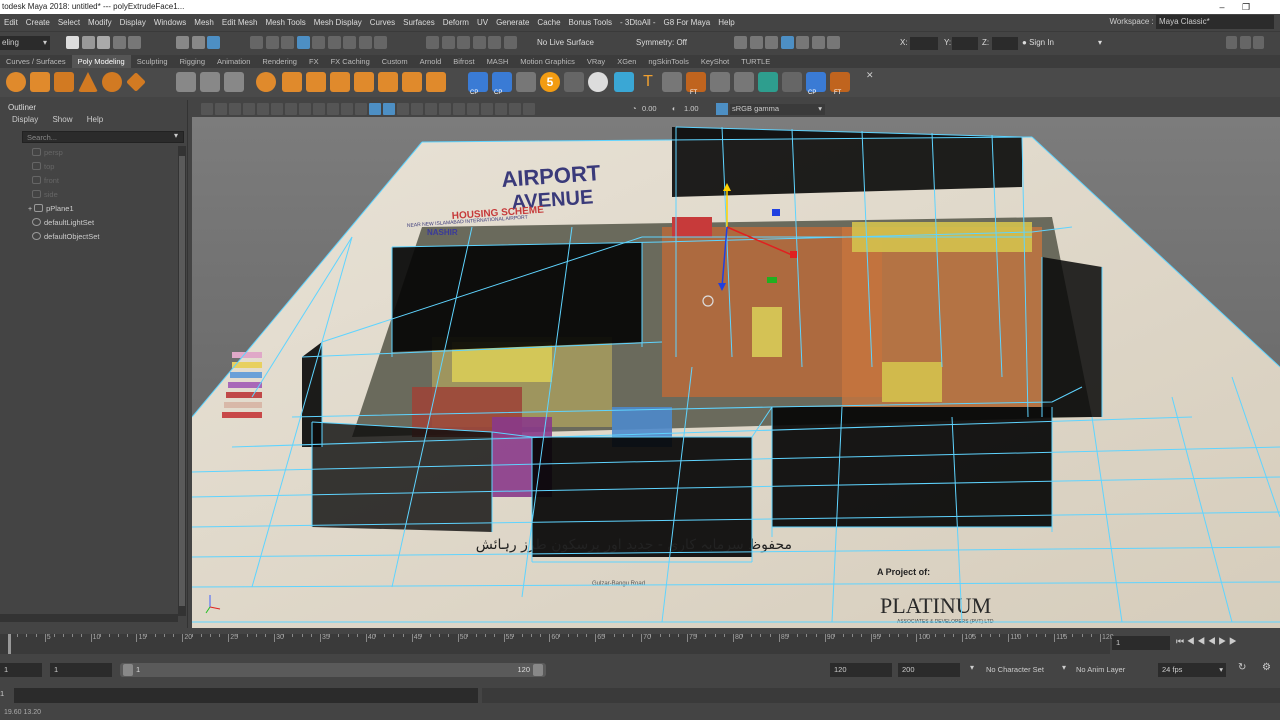 This screenshot has height=720, width=1280. What do you see at coordinates (756, 42) in the screenshot?
I see `render-frame-icon` at bounding box center [756, 42].